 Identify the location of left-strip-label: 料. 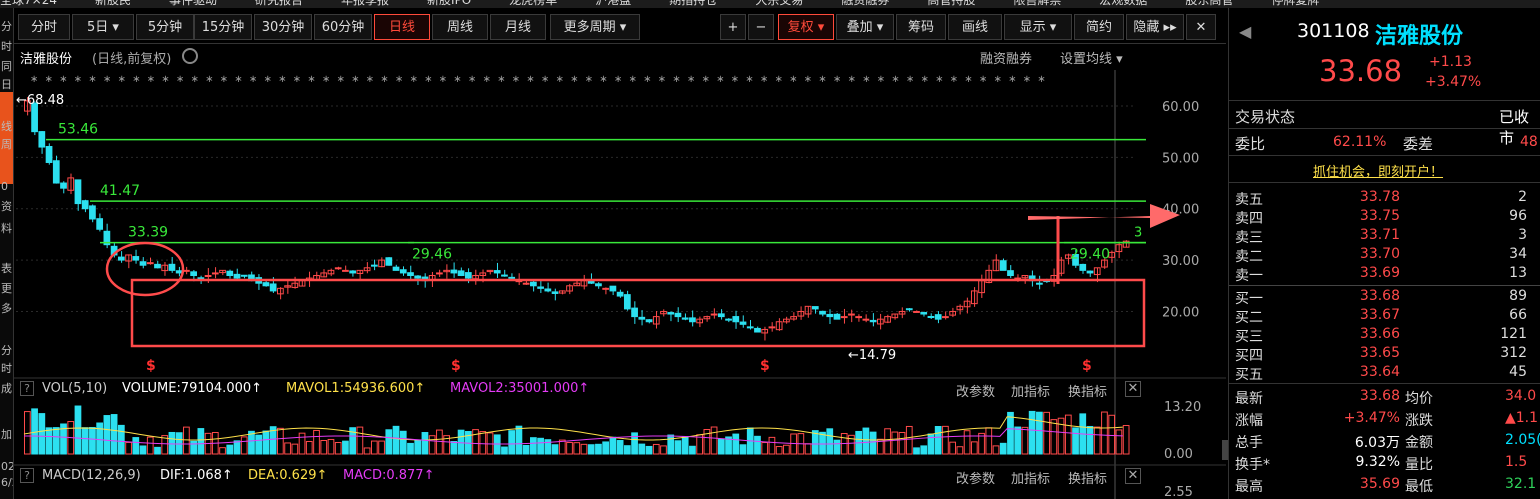
(7, 228).